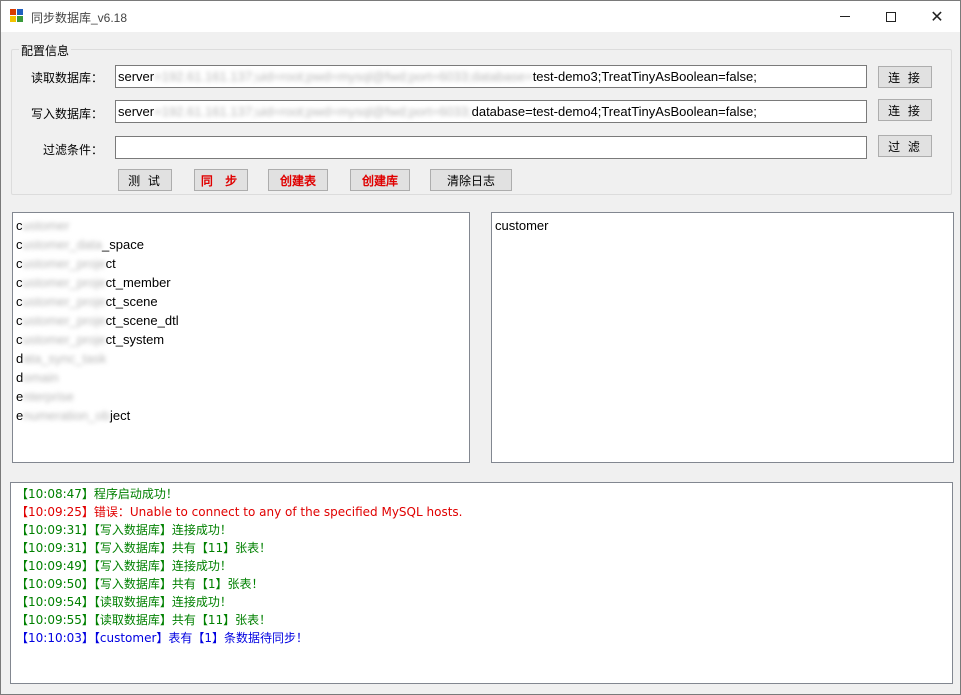 Image resolution: width=961 pixels, height=695 pixels. I want to click on connect-read-button: 连 接, so click(905, 77).